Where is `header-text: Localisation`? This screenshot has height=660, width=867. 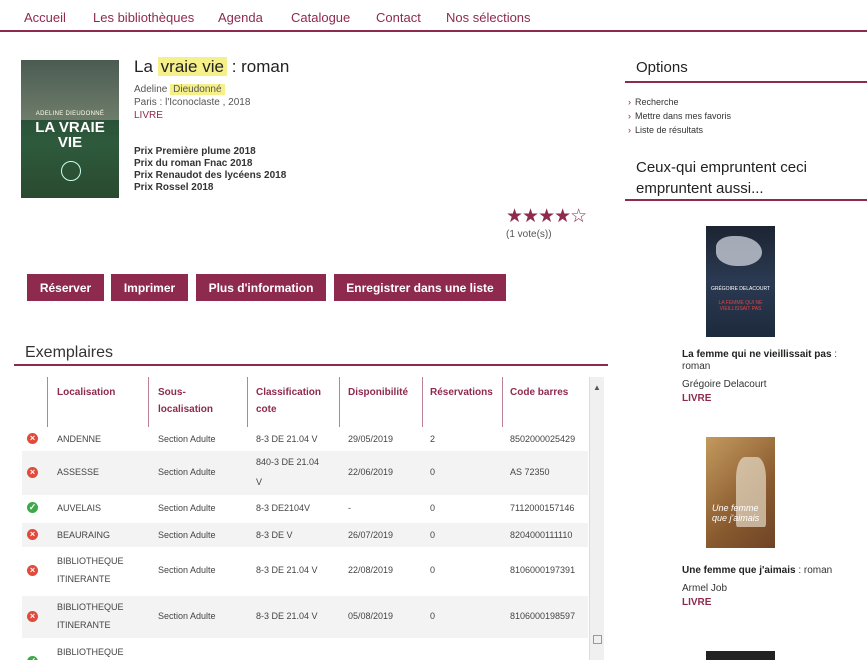
header-text: Localisation is located at coordinates (86, 392).